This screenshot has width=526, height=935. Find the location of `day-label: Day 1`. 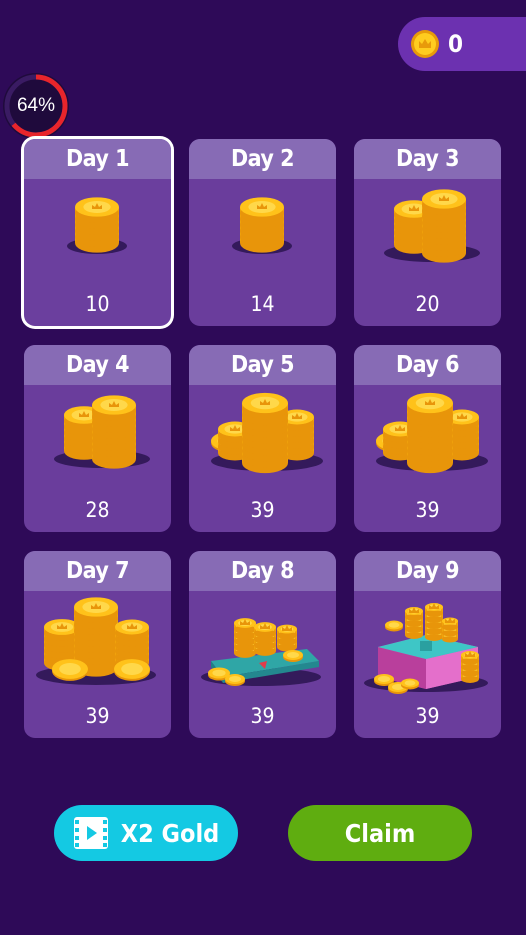

day-label: Day 1 is located at coordinates (97, 159).